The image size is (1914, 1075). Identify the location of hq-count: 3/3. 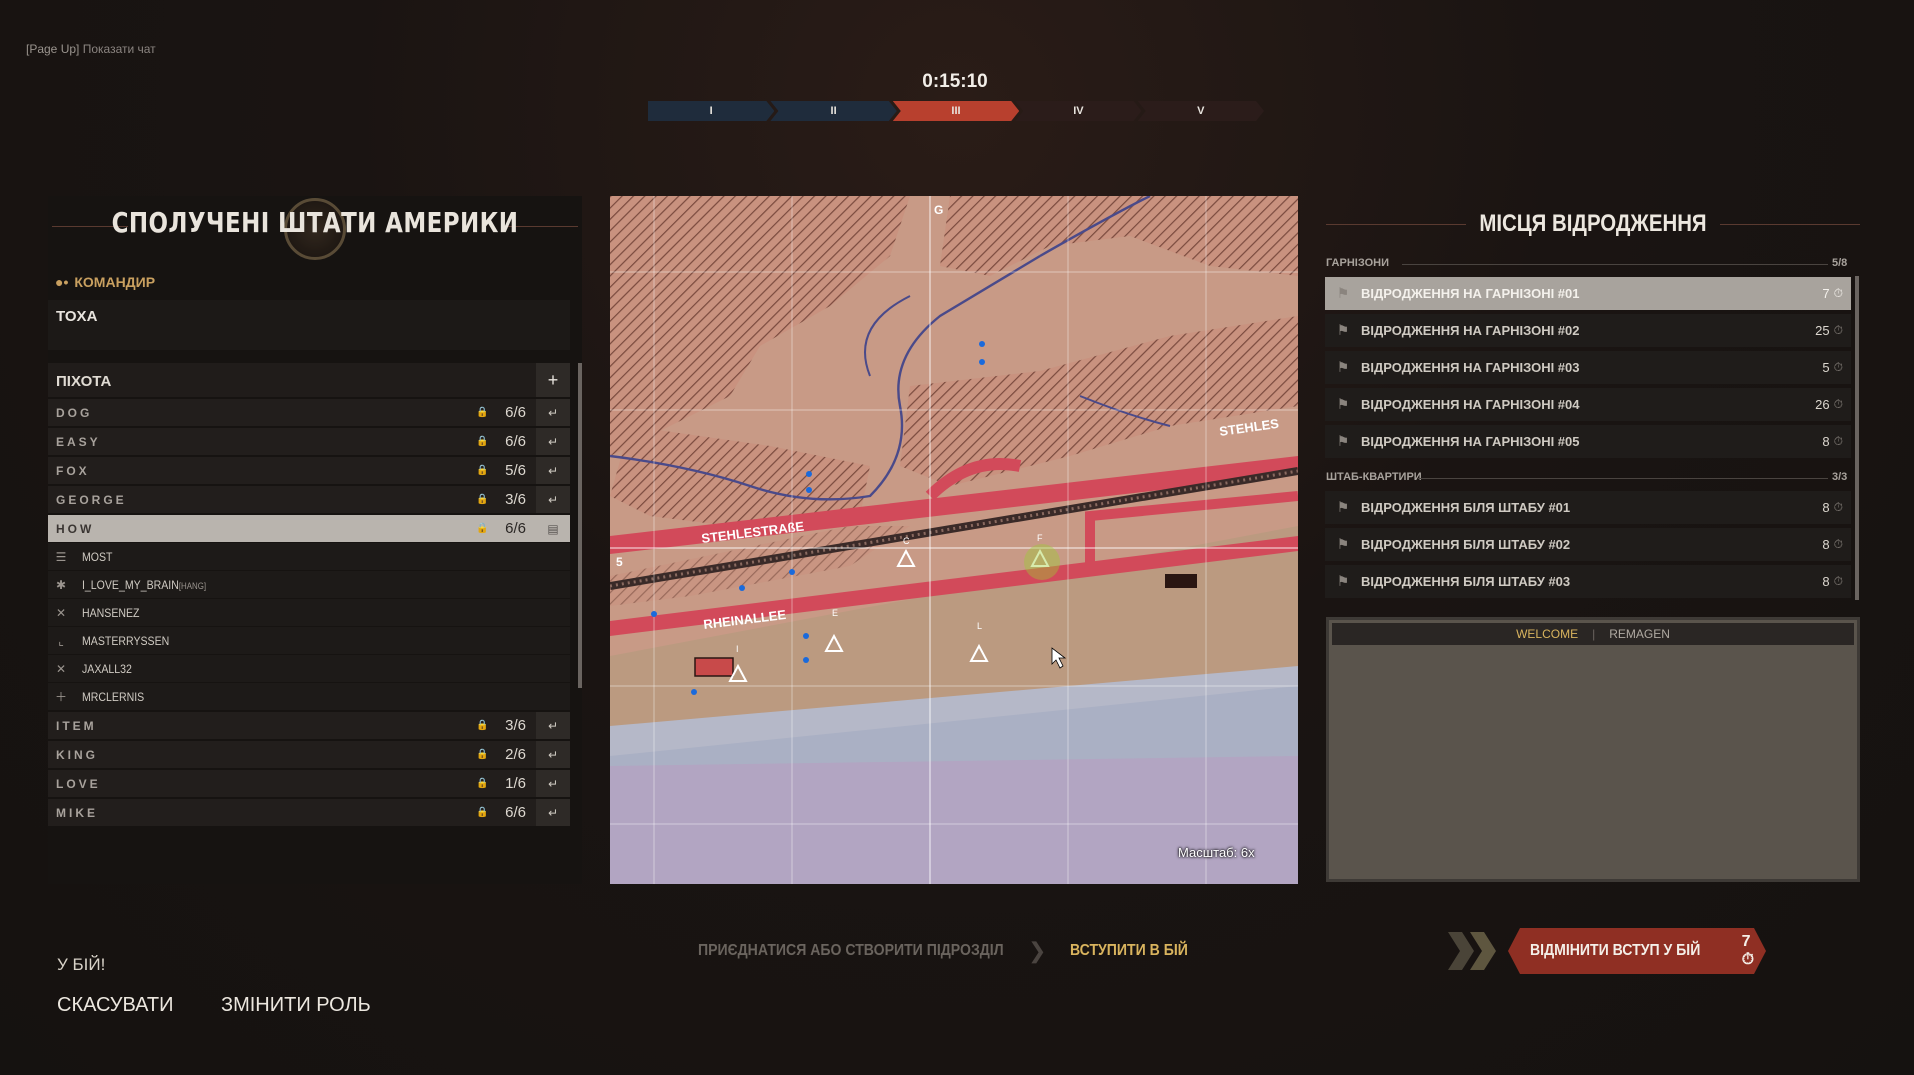
(1840, 477).